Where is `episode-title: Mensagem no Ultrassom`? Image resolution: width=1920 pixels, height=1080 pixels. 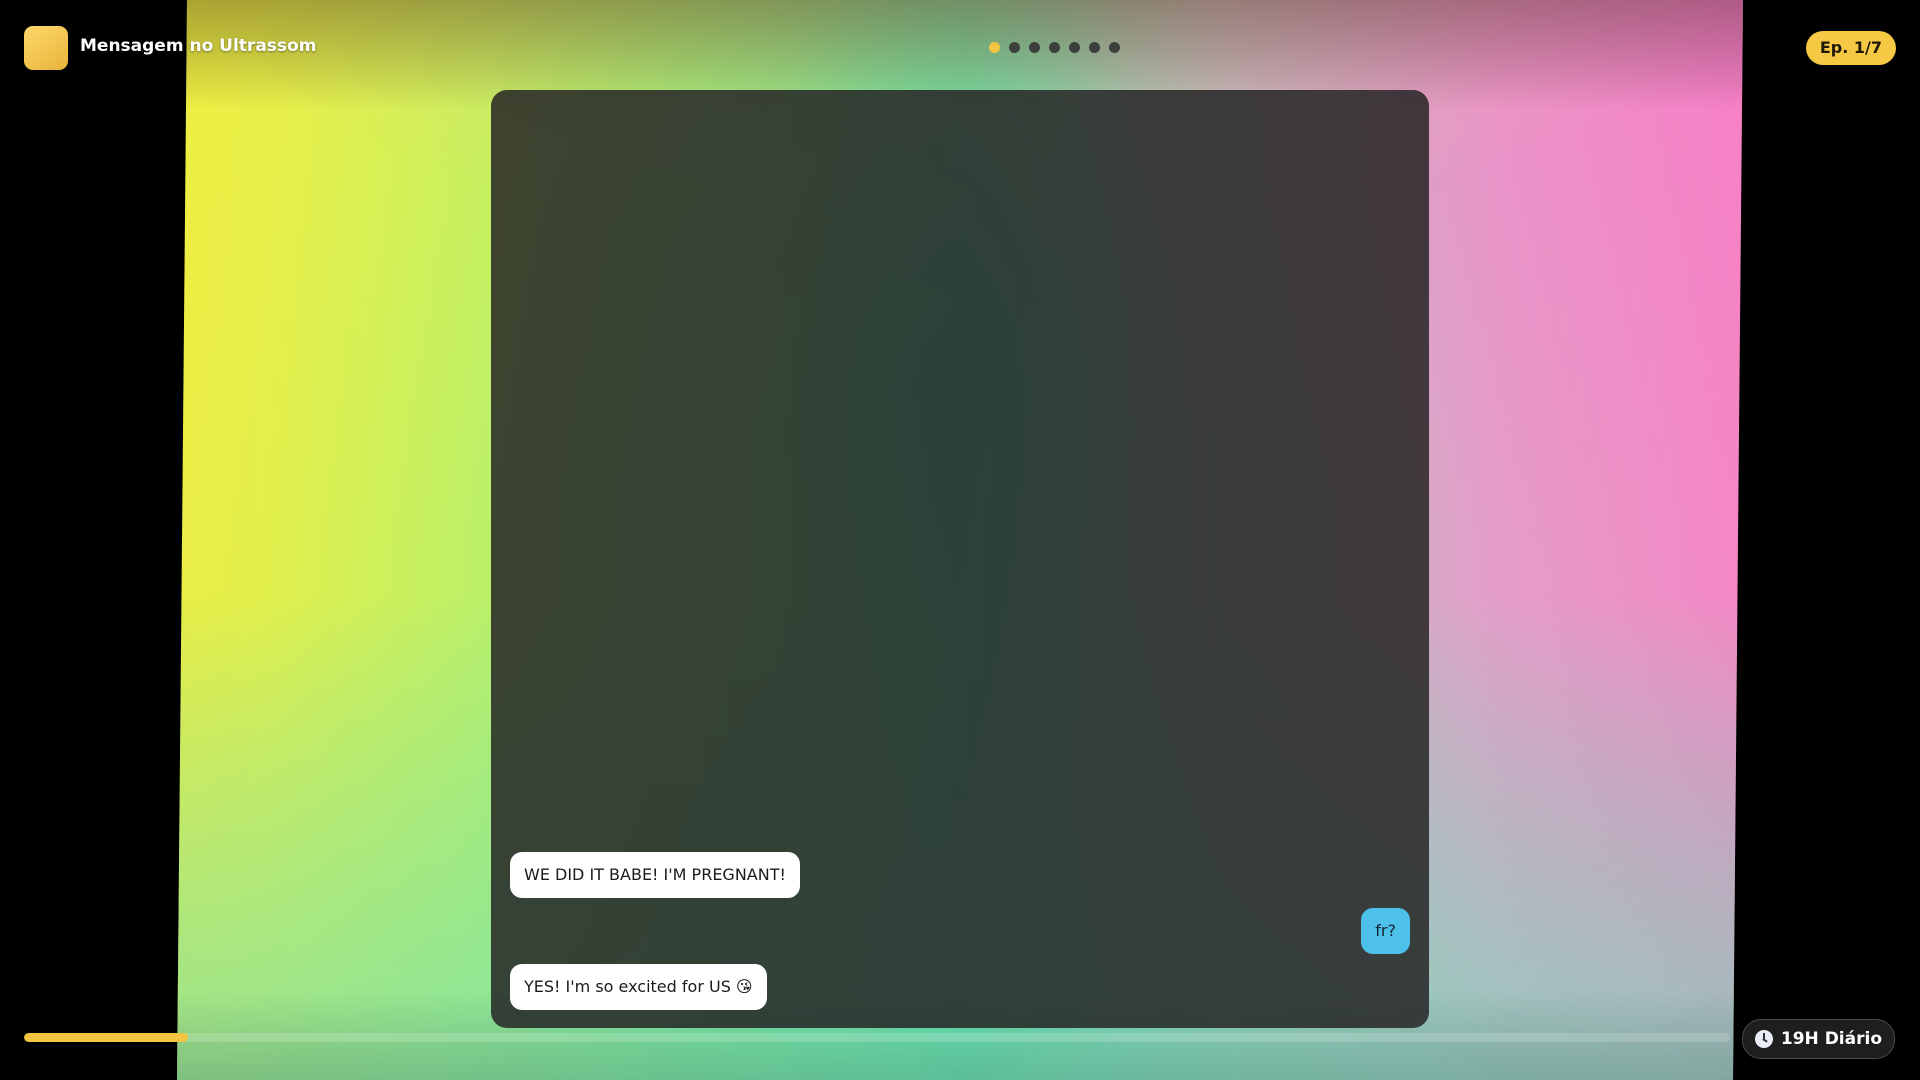 episode-title: Mensagem no Ultrassom is located at coordinates (198, 46).